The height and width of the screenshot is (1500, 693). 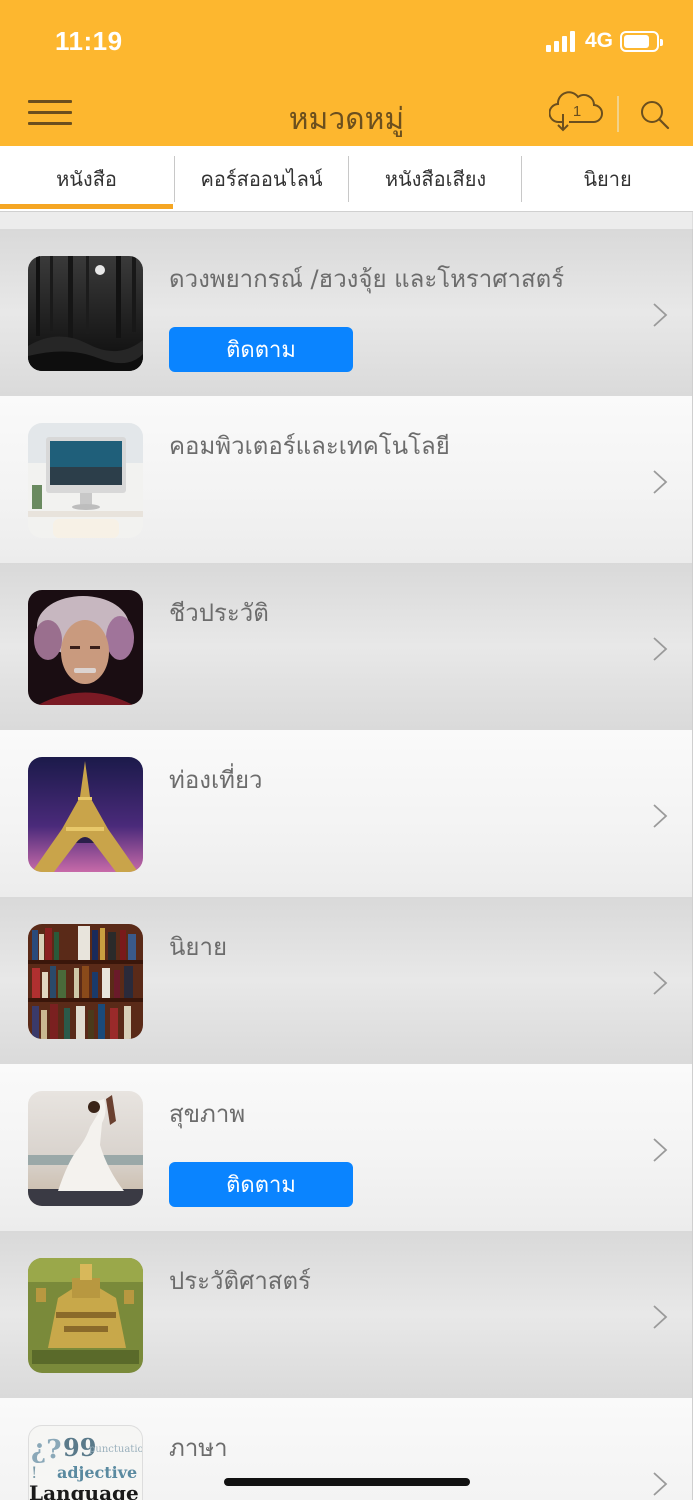 I want to click on status-time: 11:19, so click(x=89, y=41).